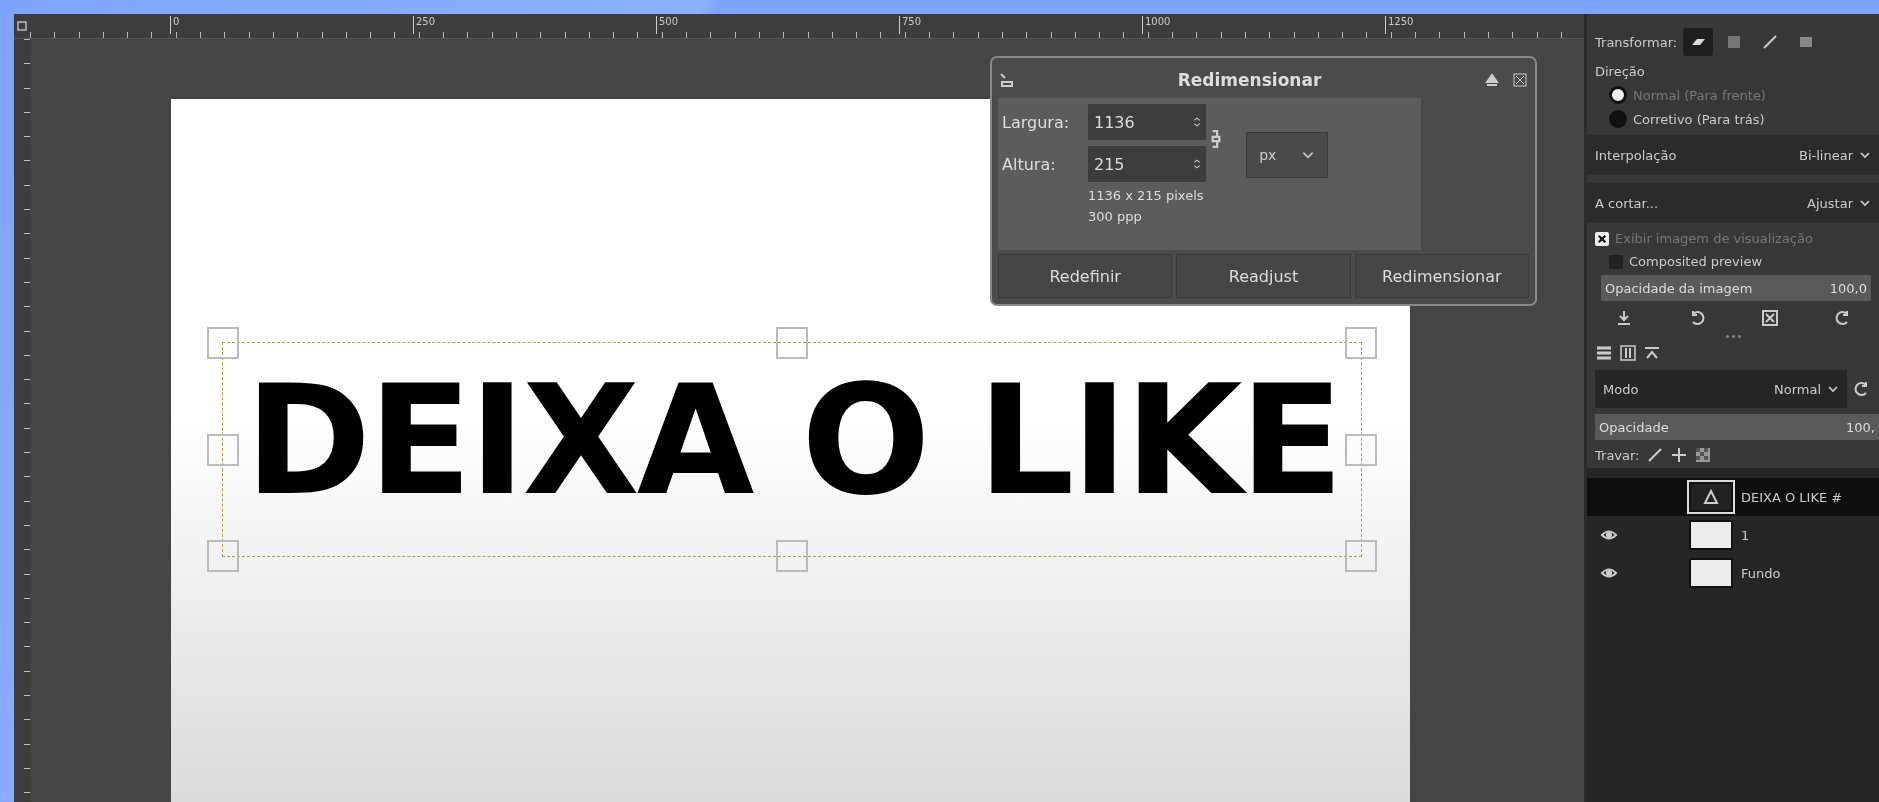 This screenshot has width=1879, height=802. What do you see at coordinates (1698, 42) in the screenshot?
I see `transform-mode-button` at bounding box center [1698, 42].